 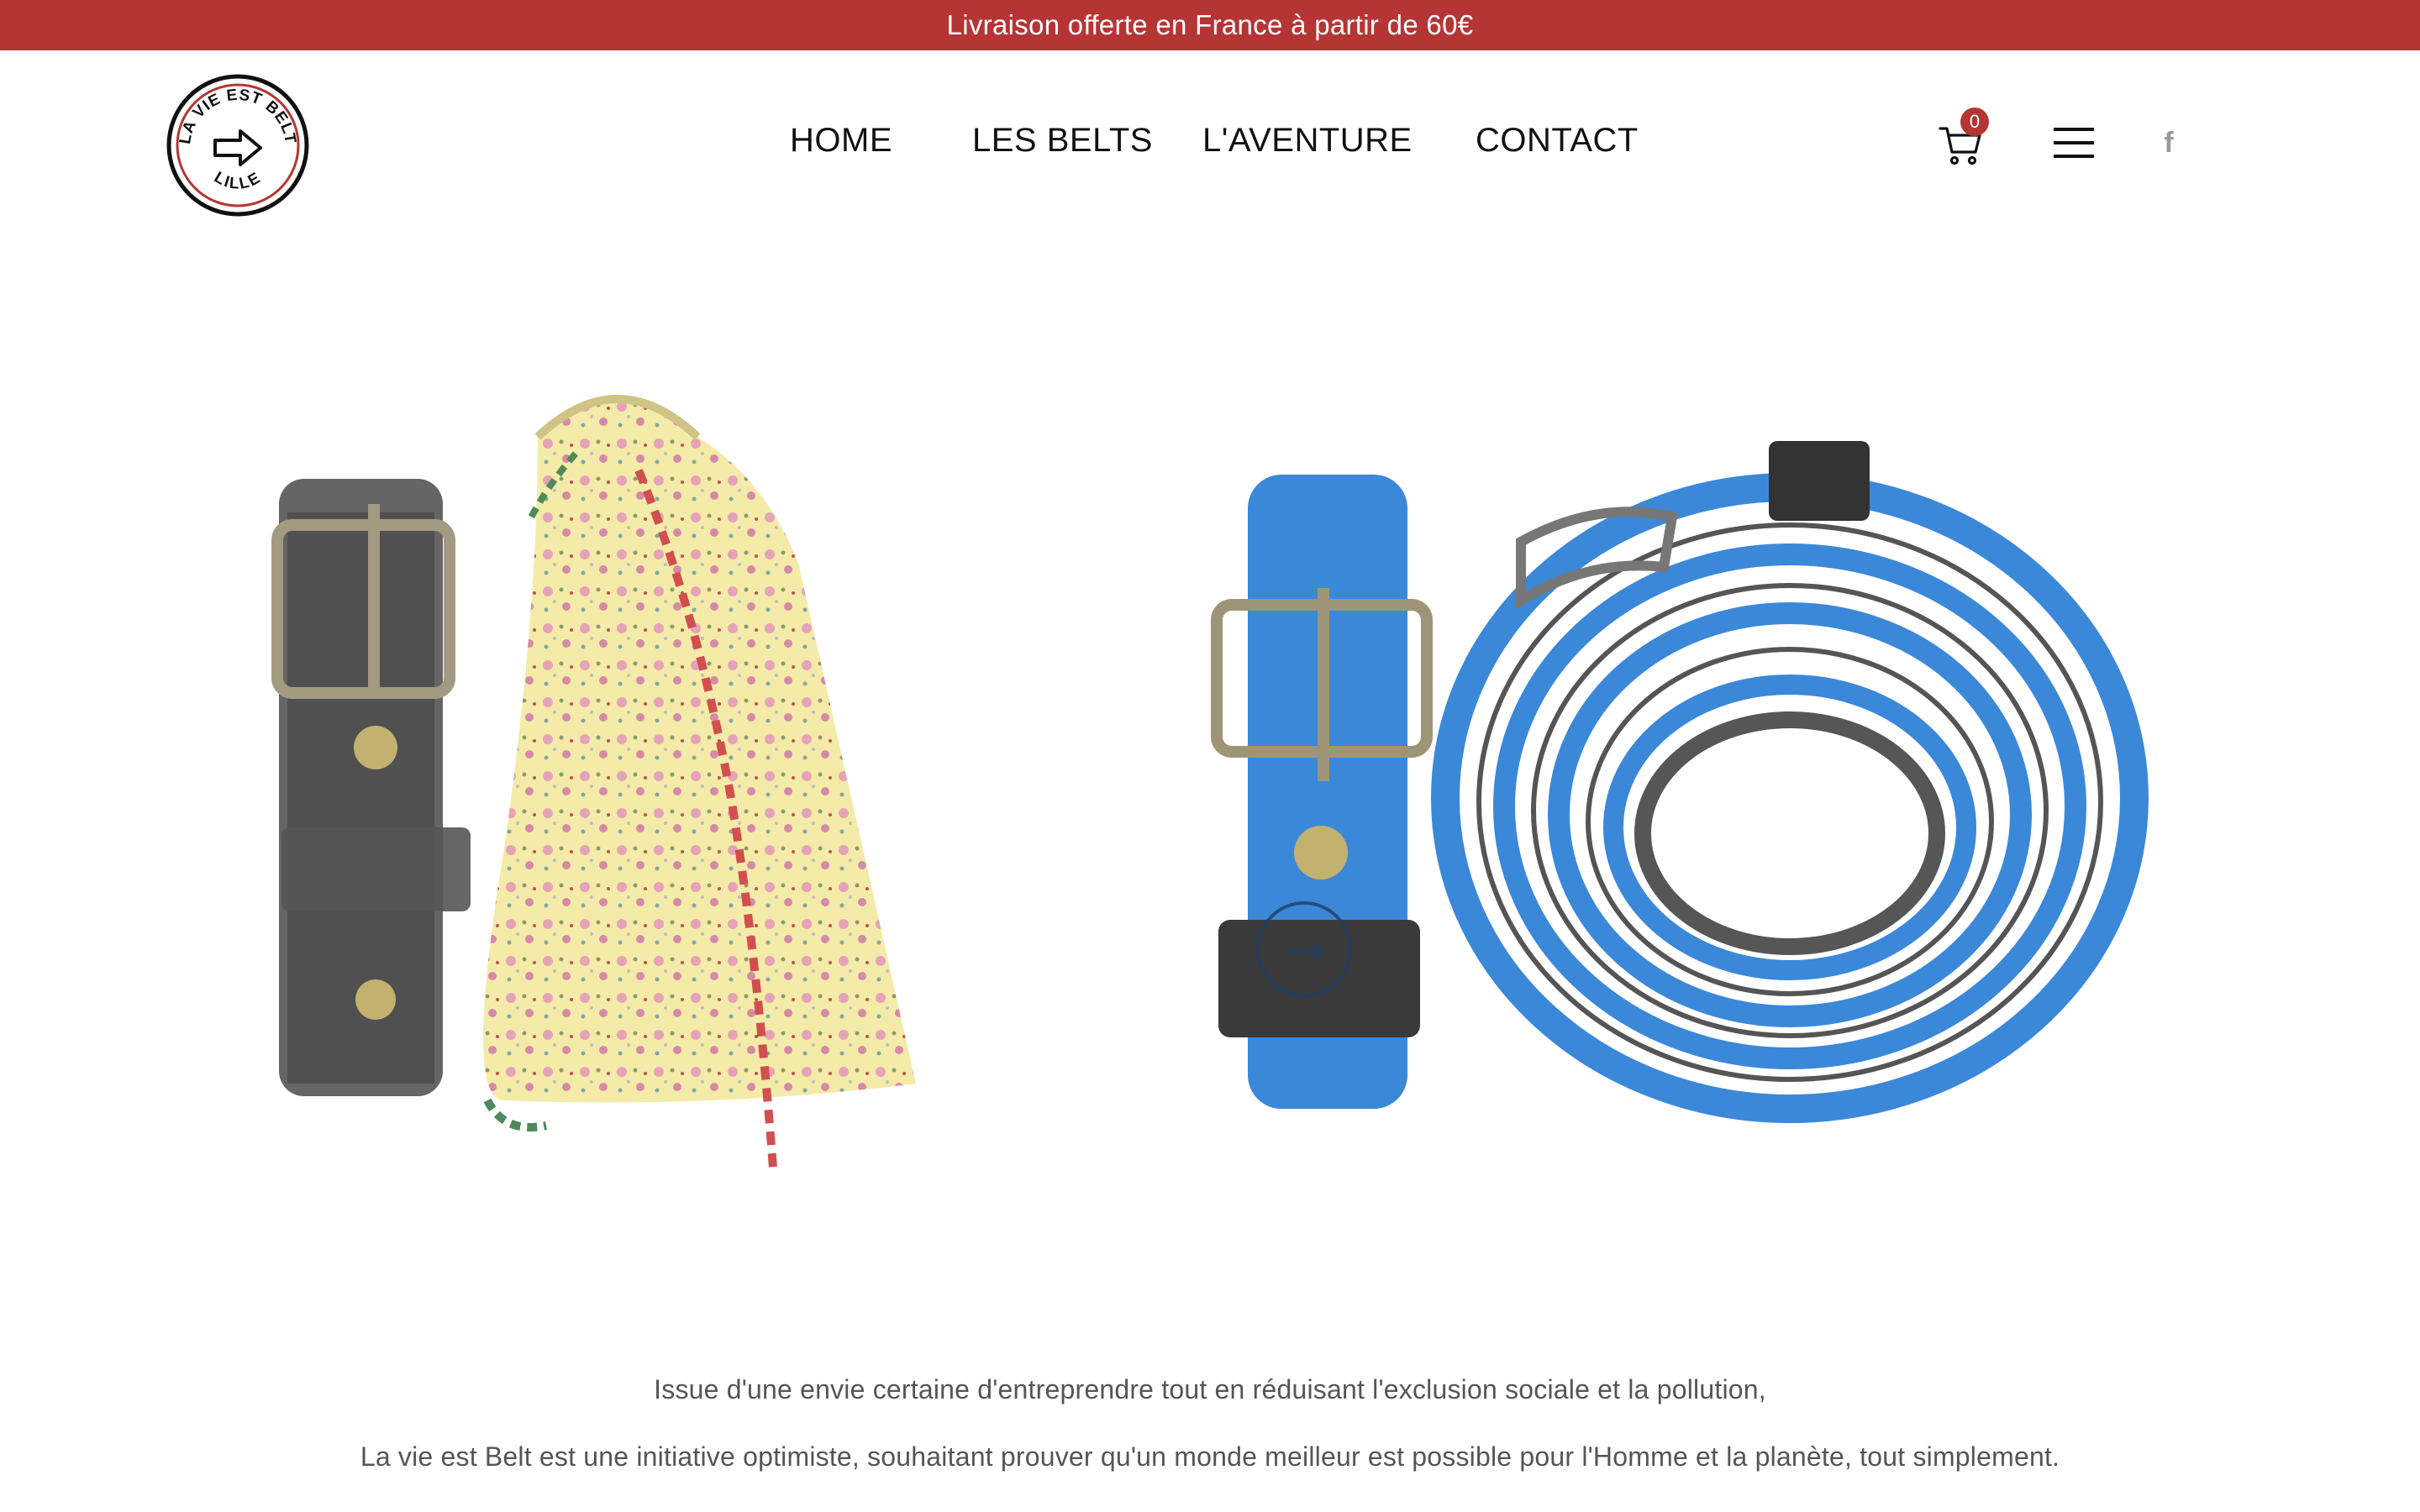 I want to click on hamburger-menu-icon, so click(x=2074, y=143).